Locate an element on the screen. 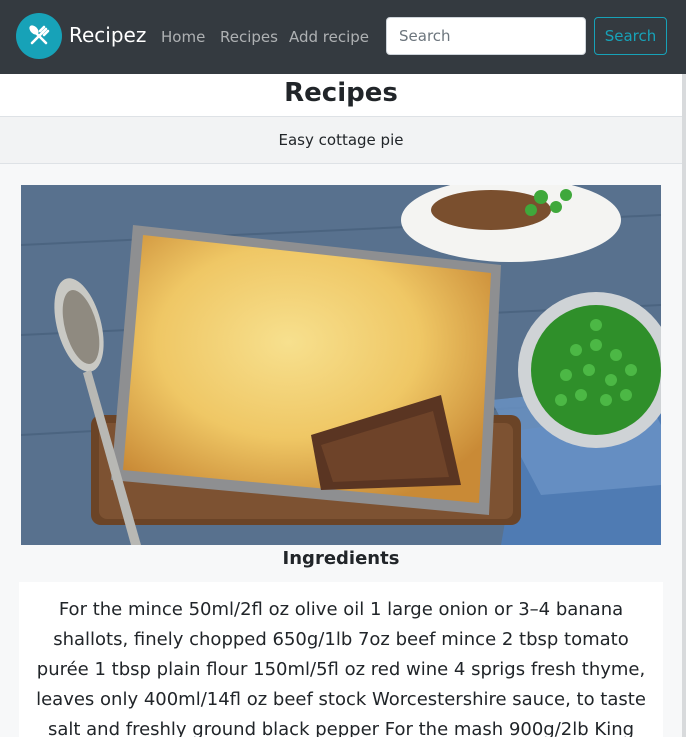  brand-name: Recipez is located at coordinates (107, 35).